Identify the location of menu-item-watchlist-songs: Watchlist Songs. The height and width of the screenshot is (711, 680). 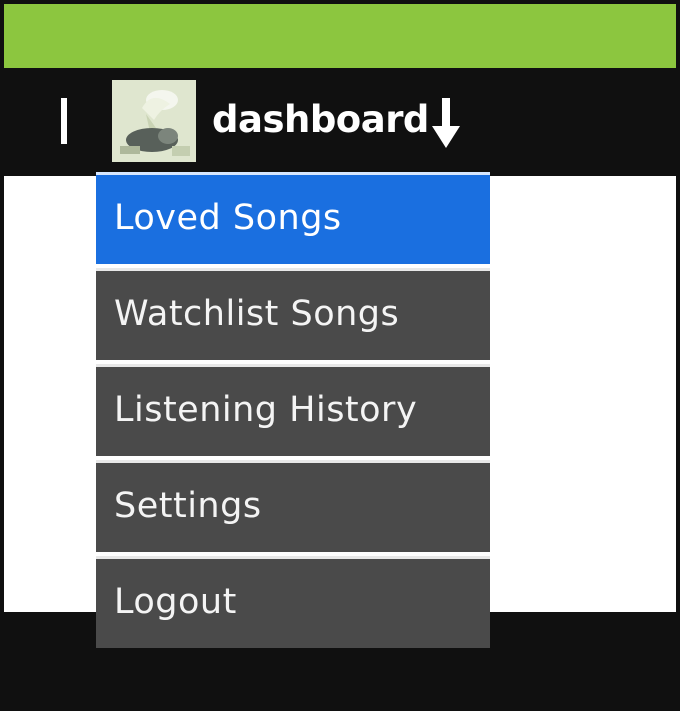
(293, 314).